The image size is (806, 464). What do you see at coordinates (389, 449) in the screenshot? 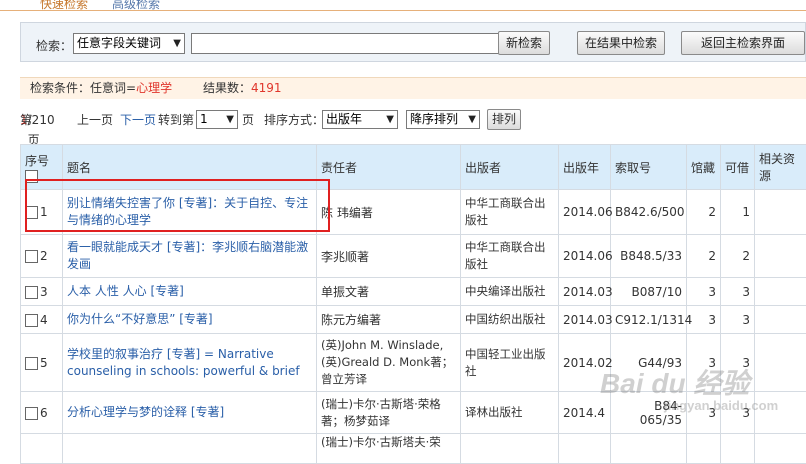
I see `row-author: (瑞士)卡尔·古斯塔夫·荣` at bounding box center [389, 449].